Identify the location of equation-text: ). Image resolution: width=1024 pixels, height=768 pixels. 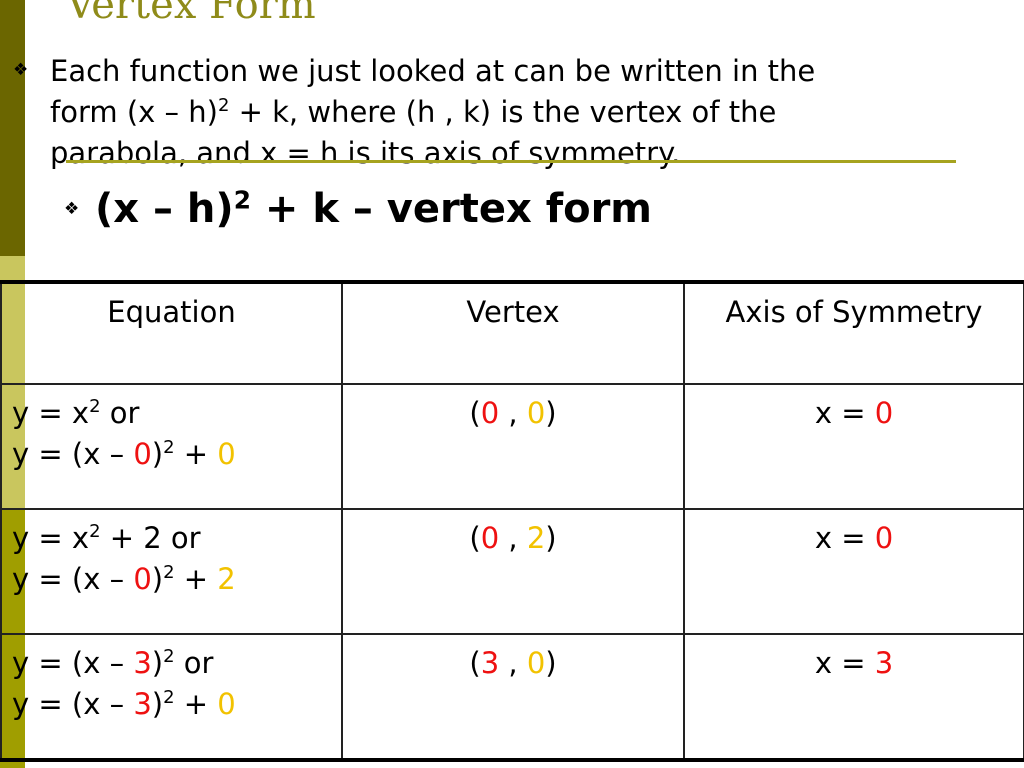
(157, 663).